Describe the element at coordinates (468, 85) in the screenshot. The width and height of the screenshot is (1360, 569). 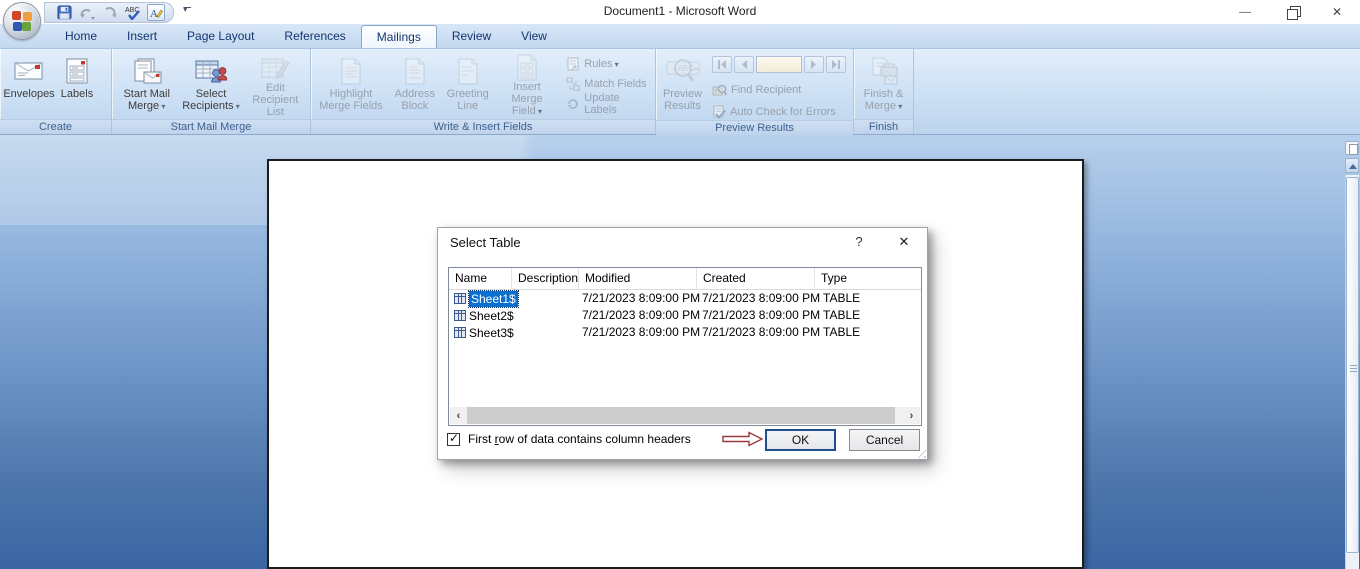
I see `greeting-line-button: Greeting Line` at that location.